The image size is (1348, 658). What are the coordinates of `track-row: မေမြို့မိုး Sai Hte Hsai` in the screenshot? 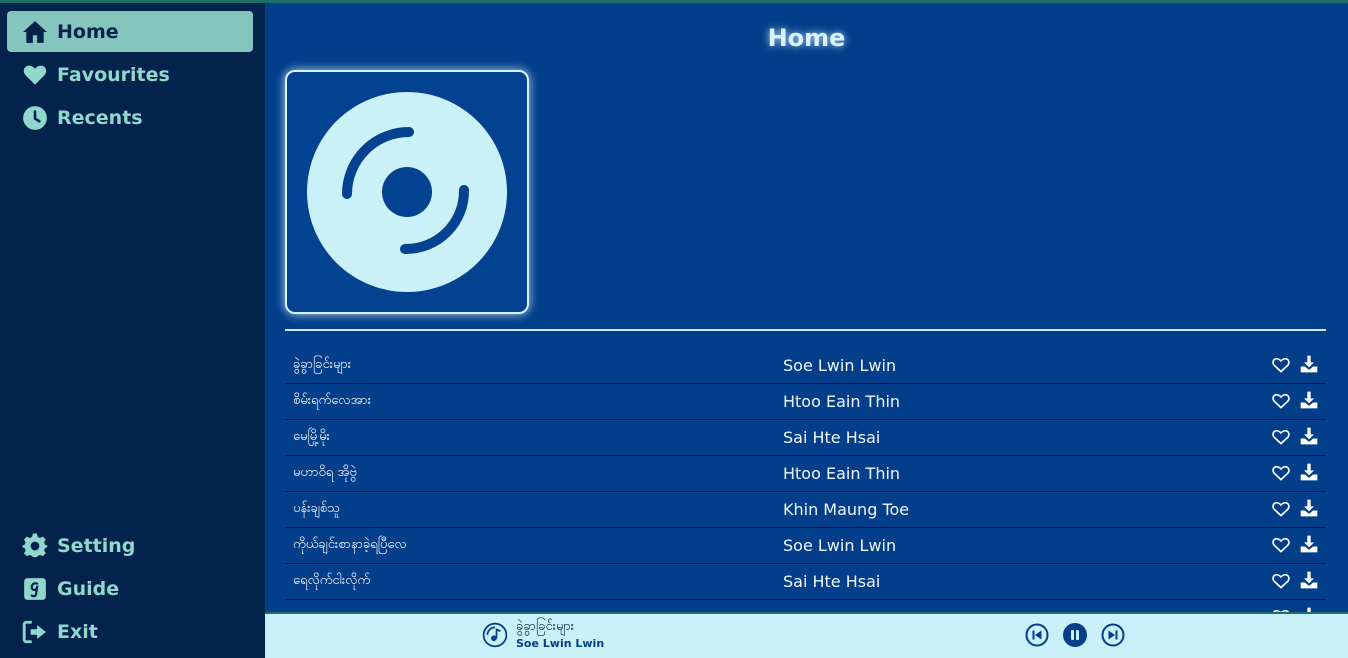 It's located at (805, 438).